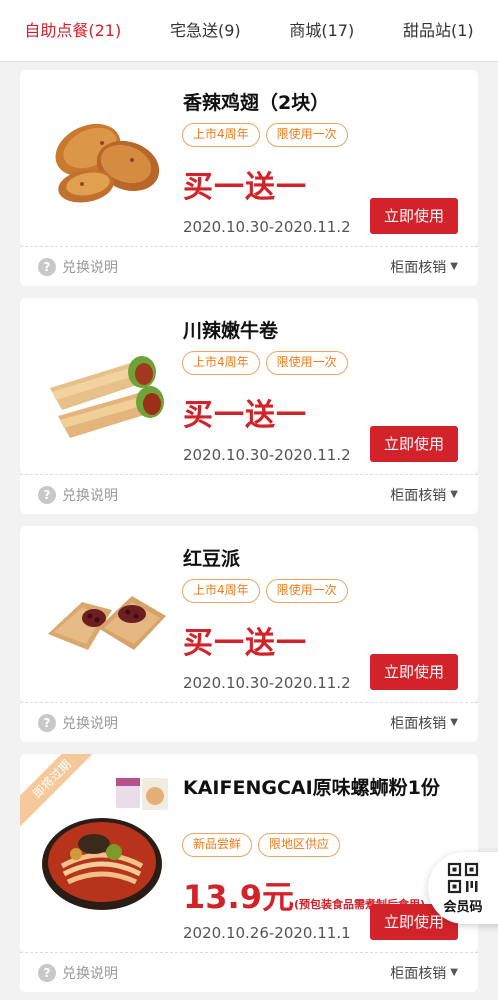 This screenshot has height=1000, width=498. I want to click on red-bean-pie-image, so click(107, 623).